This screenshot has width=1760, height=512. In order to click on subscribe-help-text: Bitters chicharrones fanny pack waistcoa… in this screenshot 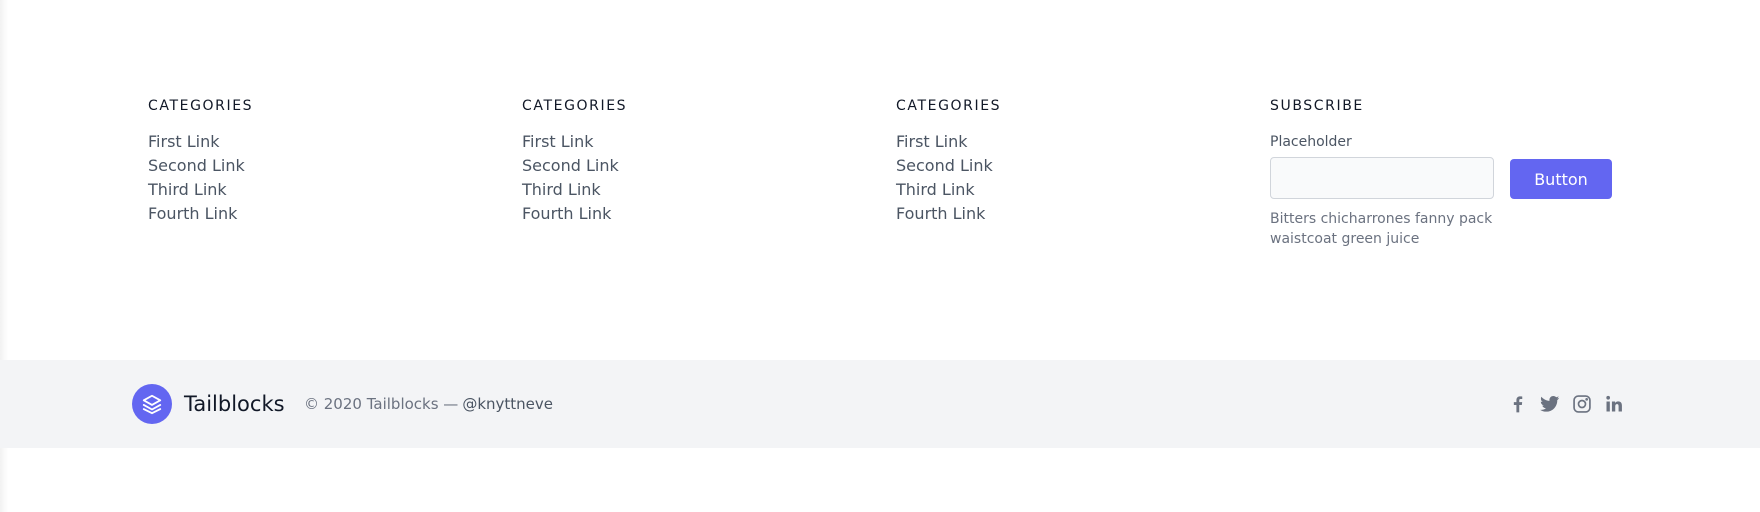, I will do `click(1381, 229)`.